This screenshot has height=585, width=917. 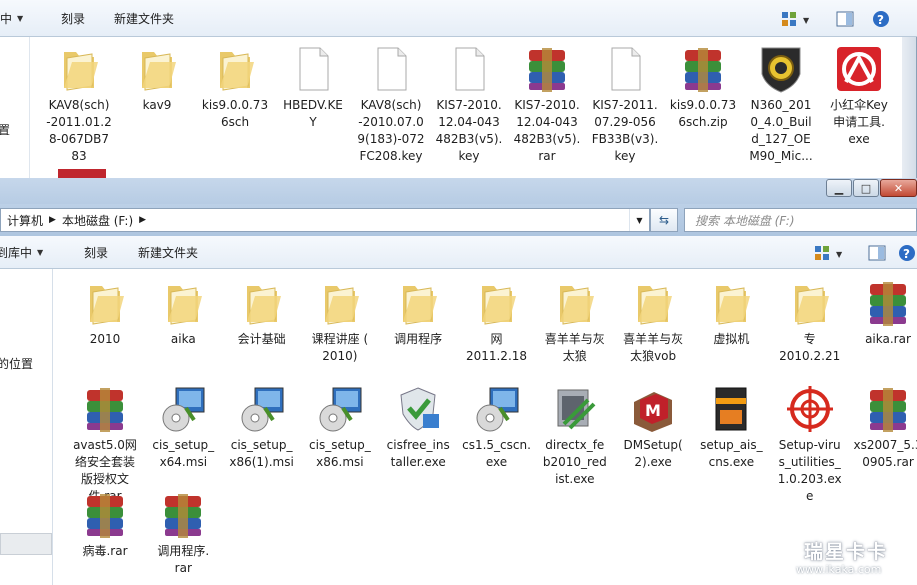 I want to click on back-sidebar: 置, so click(x=15, y=107).